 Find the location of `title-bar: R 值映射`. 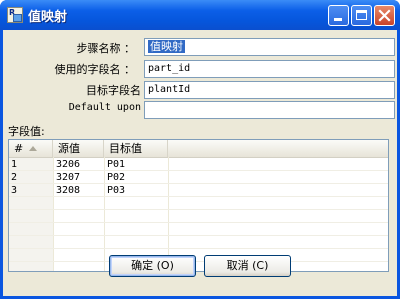

title-bar: R 值映射 is located at coordinates (200, 15).